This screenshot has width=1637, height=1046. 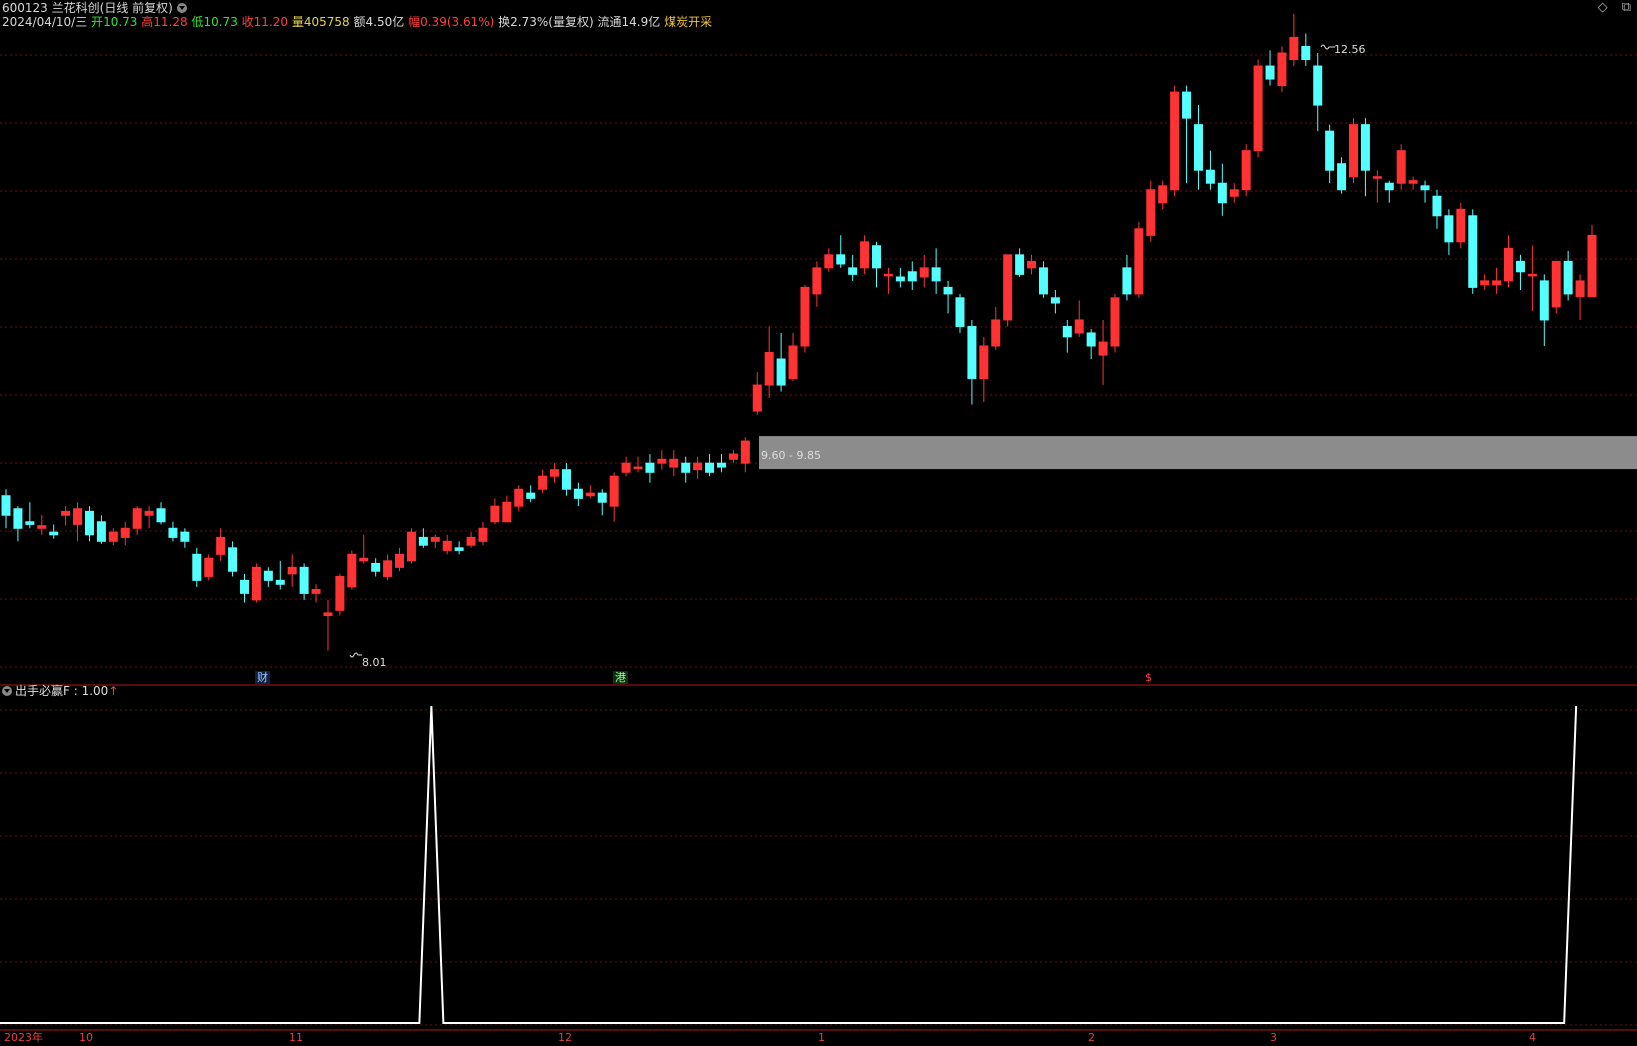 What do you see at coordinates (1148, 677) in the screenshot?
I see `dividend-badge: $` at bounding box center [1148, 677].